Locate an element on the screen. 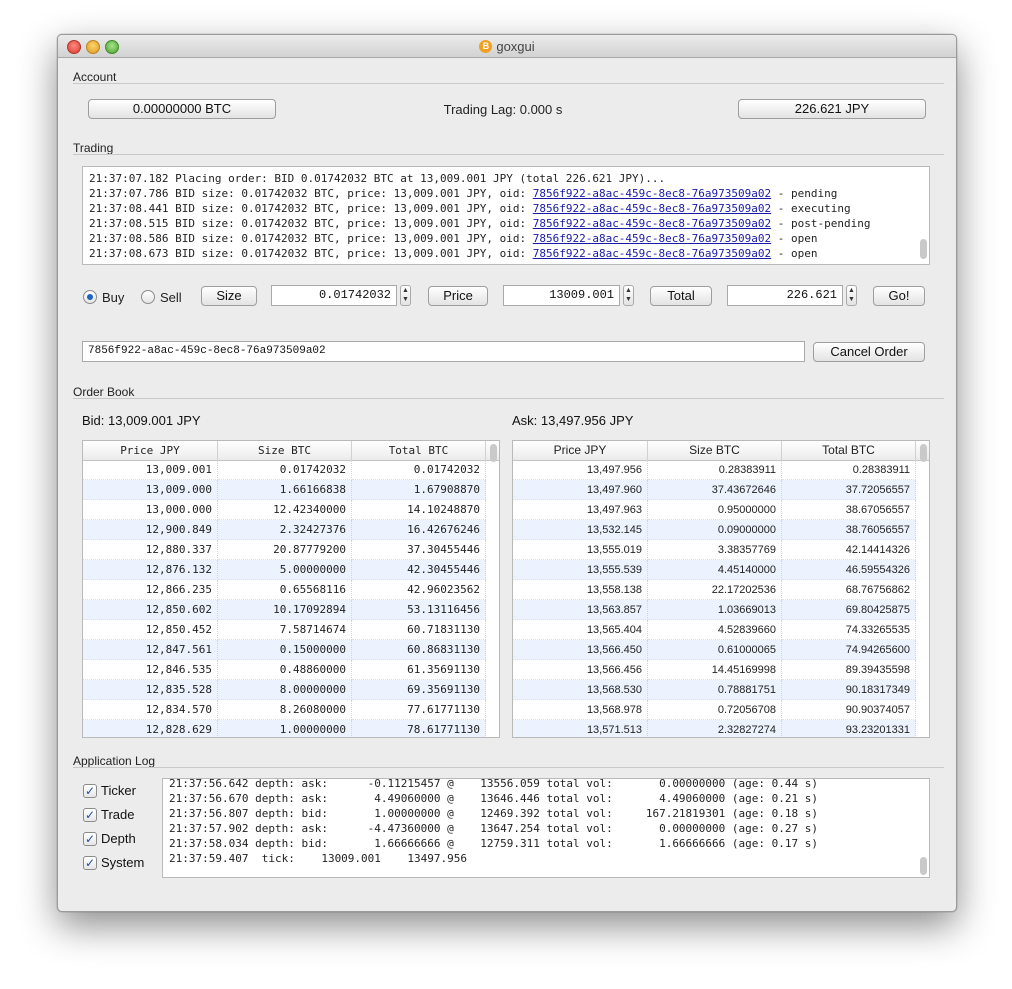  bid-size-cell: 1.00000000 is located at coordinates (285, 728).